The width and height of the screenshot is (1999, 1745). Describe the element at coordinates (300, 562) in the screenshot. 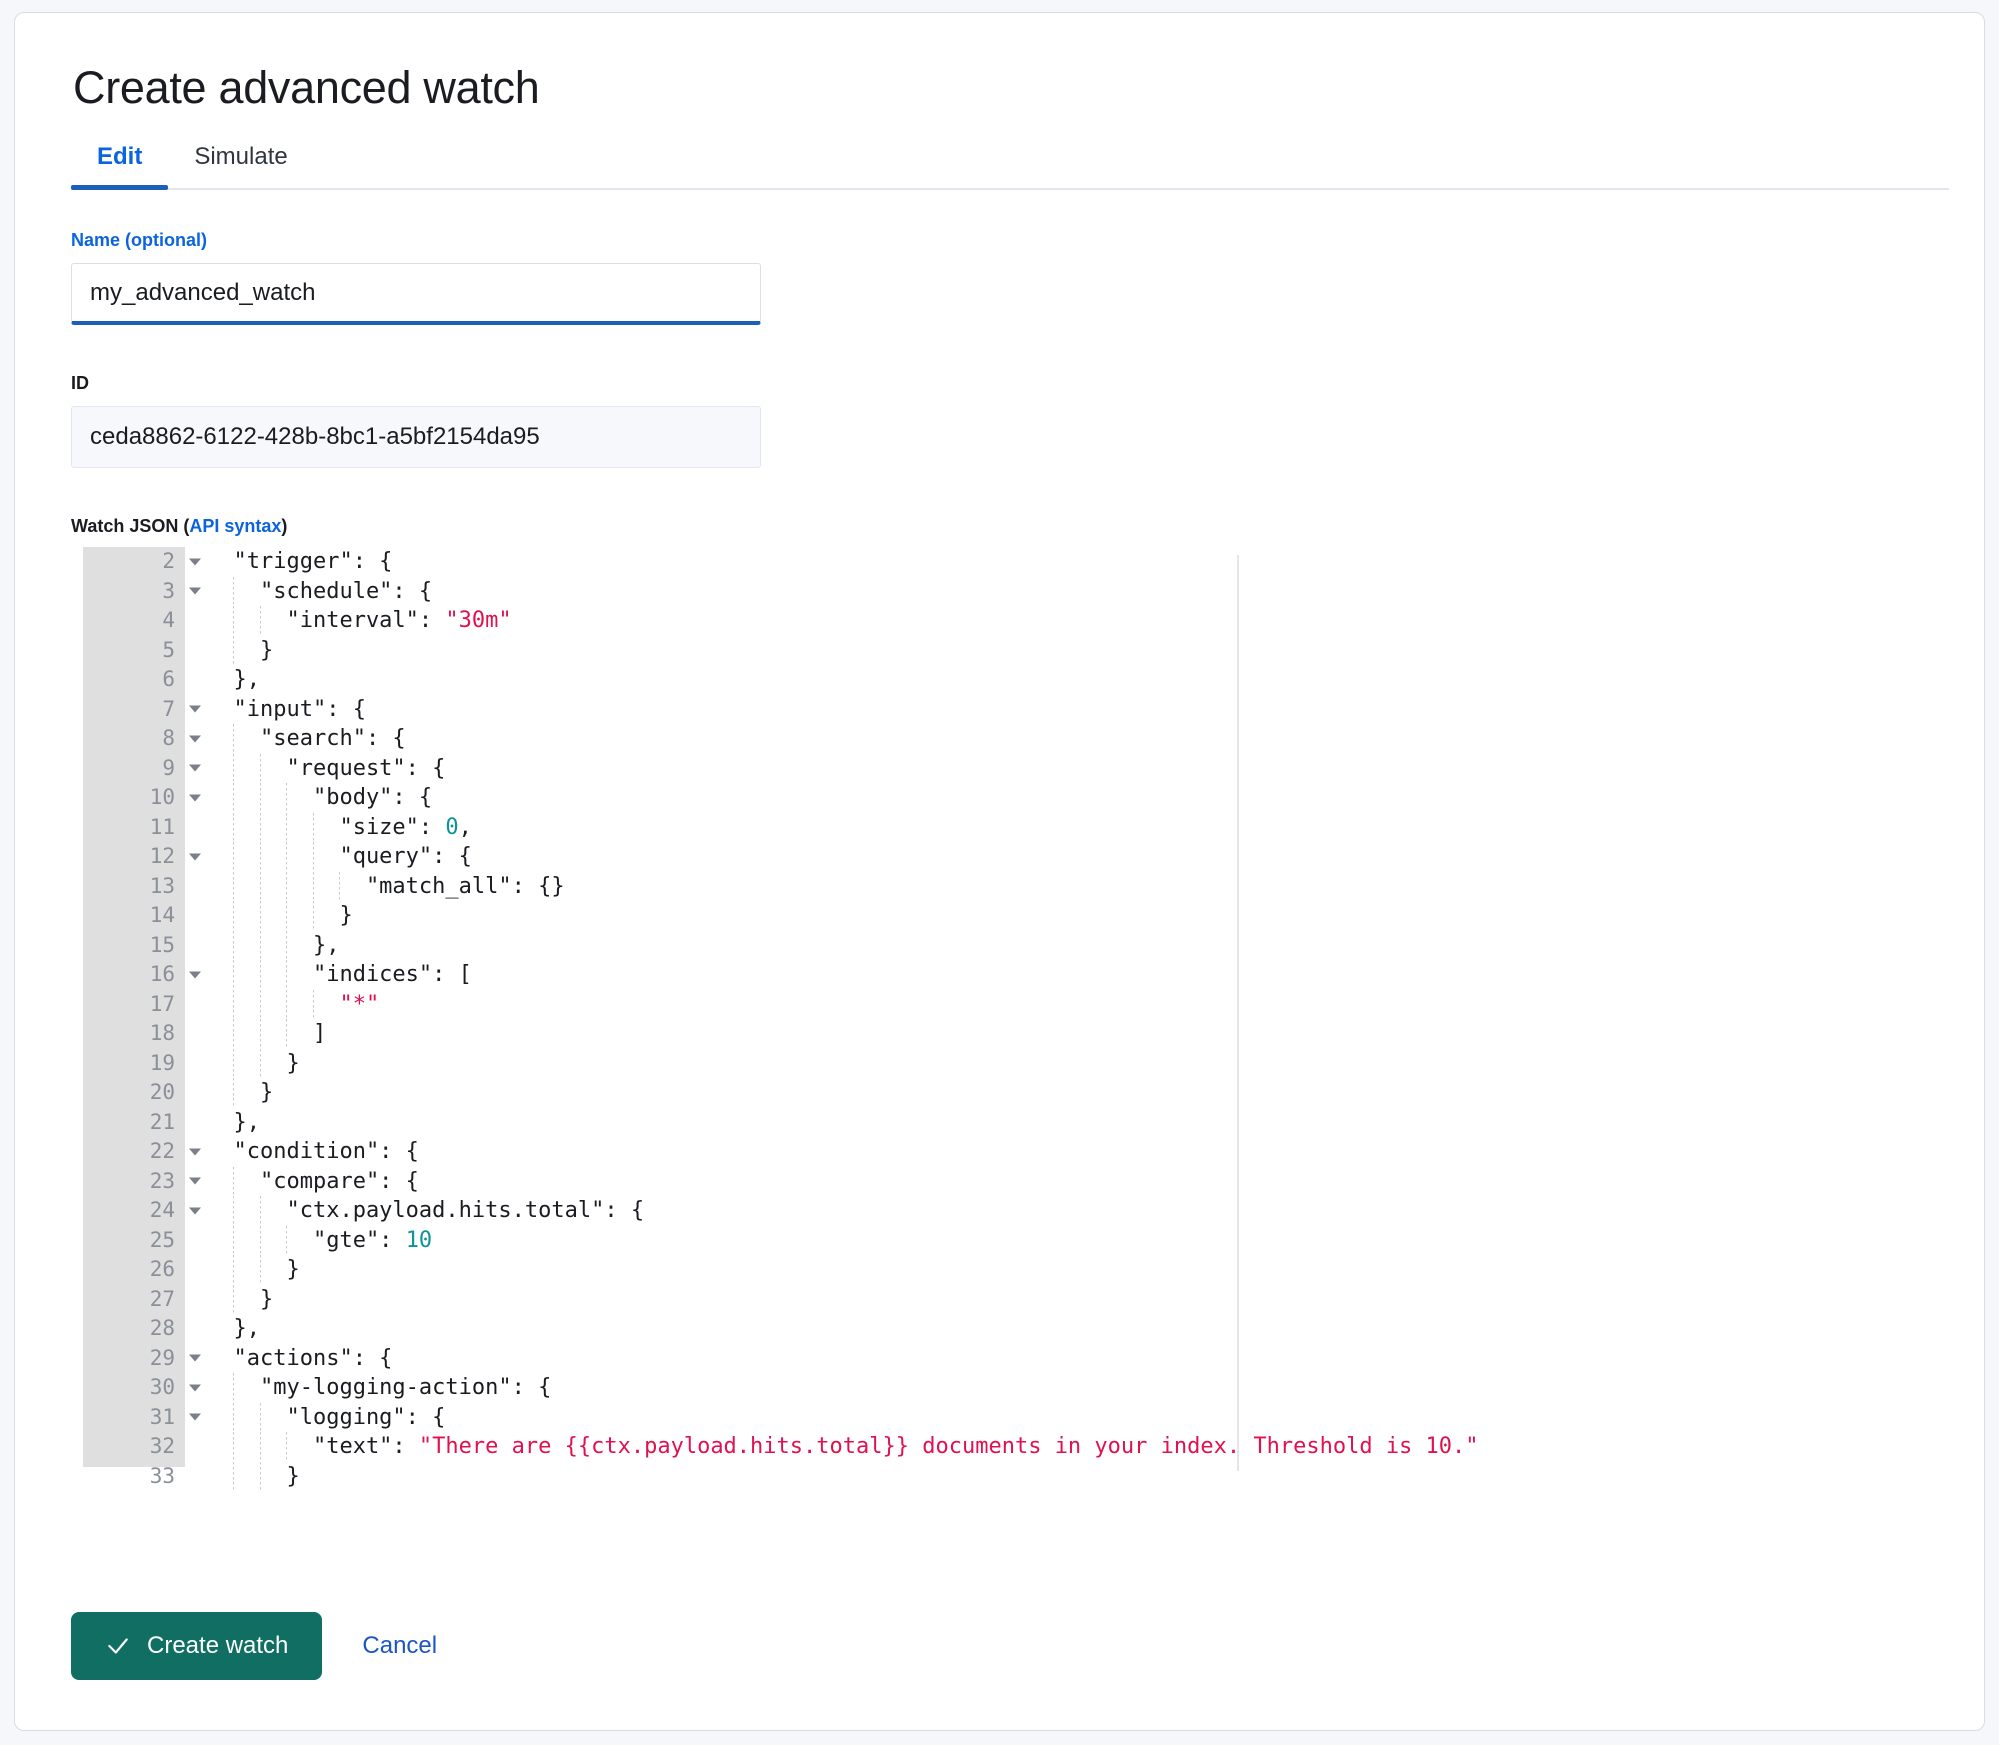

I see `code-text: "trigger": {` at that location.